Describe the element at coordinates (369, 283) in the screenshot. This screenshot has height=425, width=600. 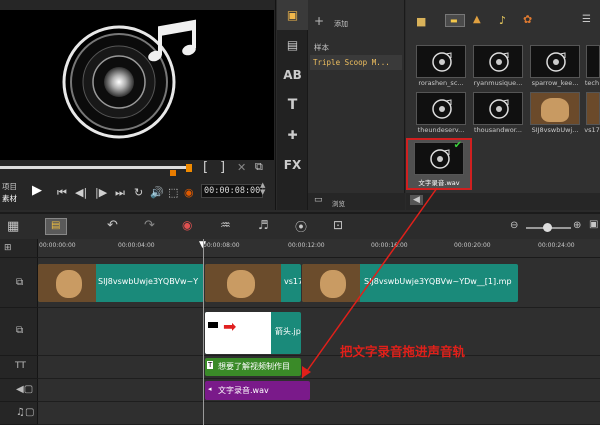
I see `annotation-overlay` at that location.